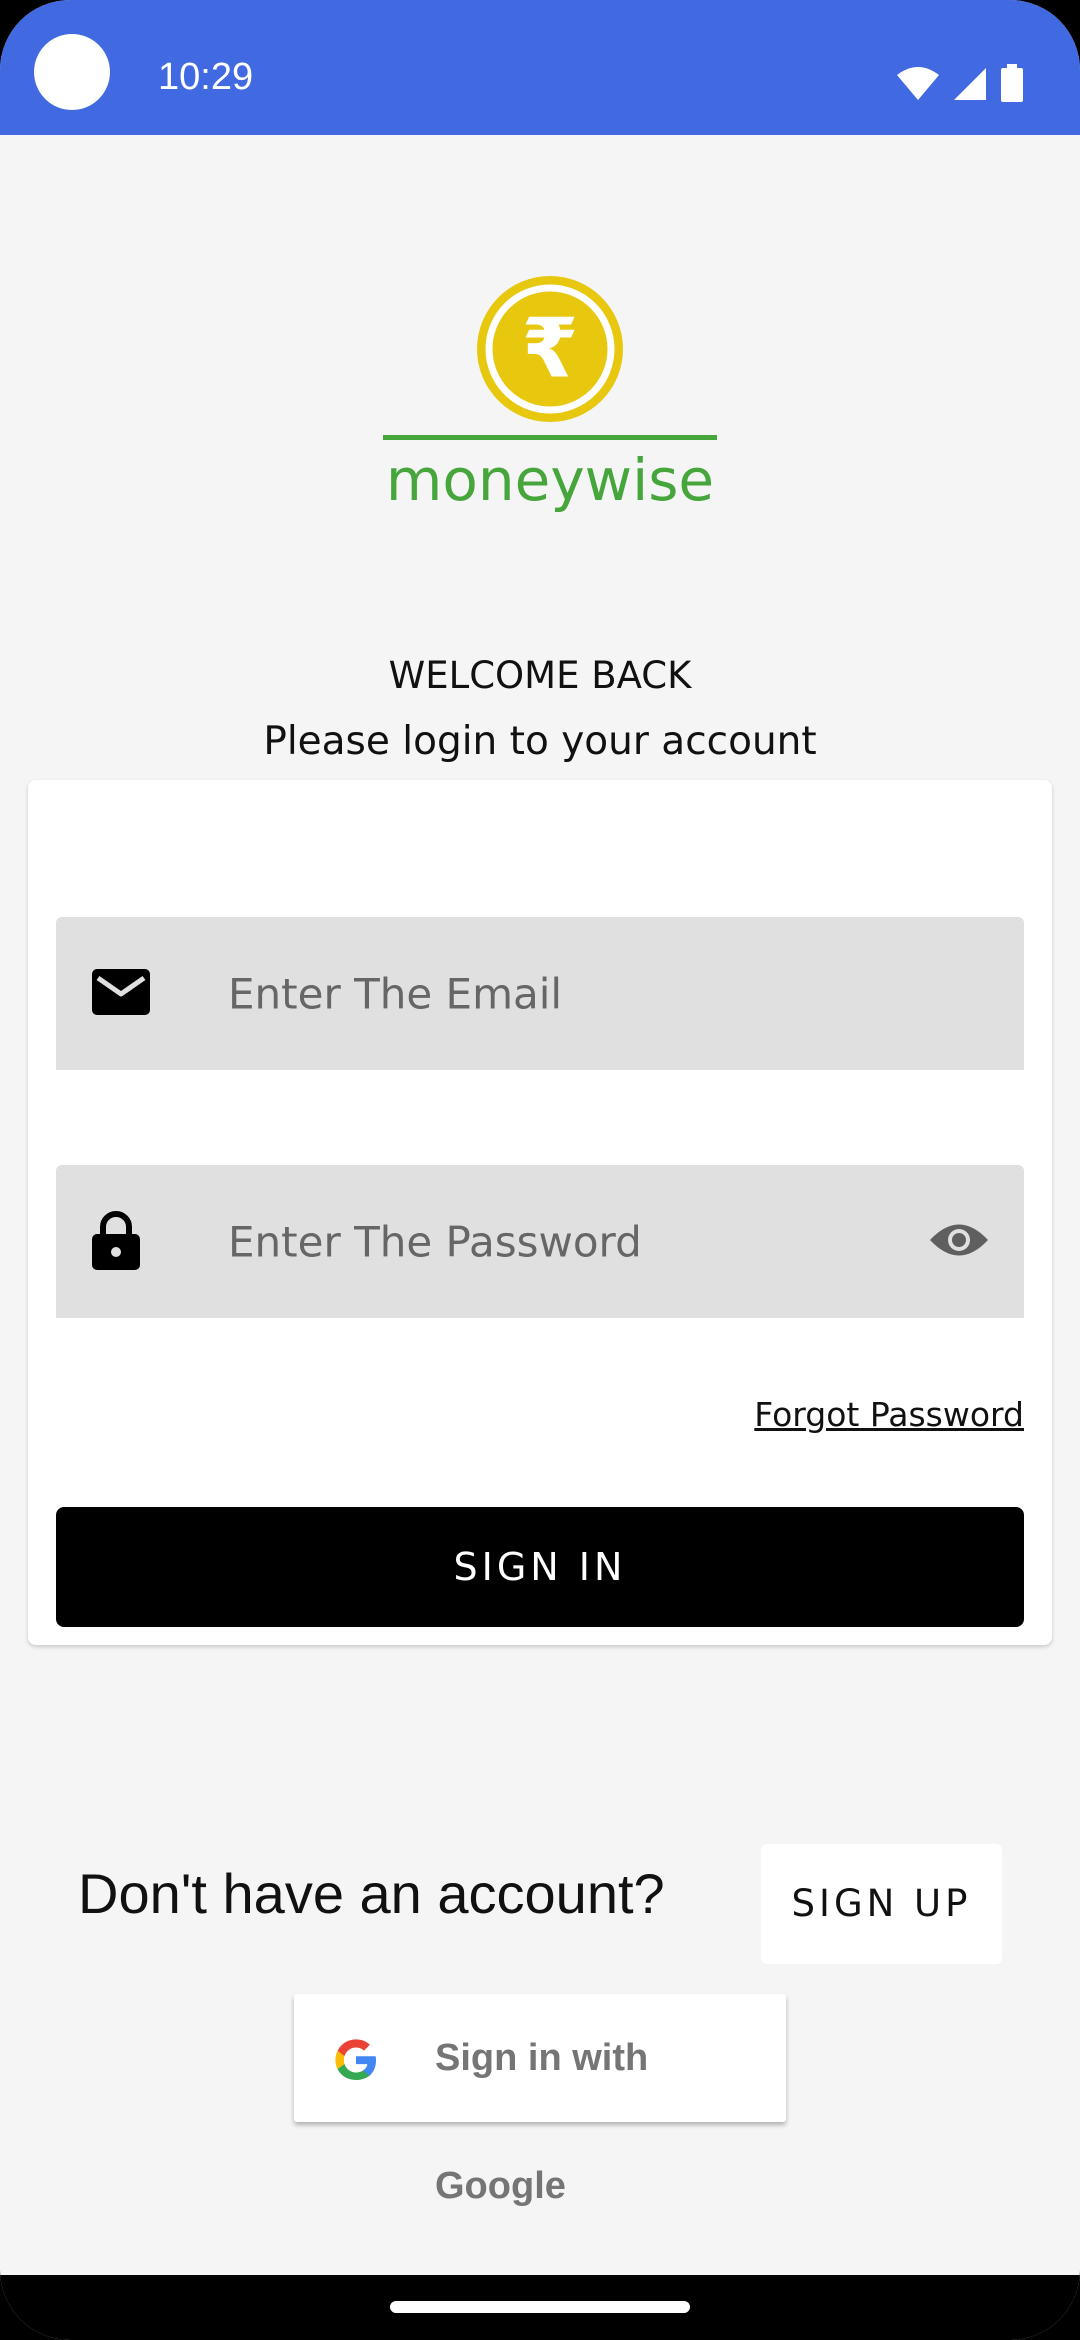 The height and width of the screenshot is (2340, 1080). Describe the element at coordinates (356, 2062) in the screenshot. I see `google-icon` at that location.